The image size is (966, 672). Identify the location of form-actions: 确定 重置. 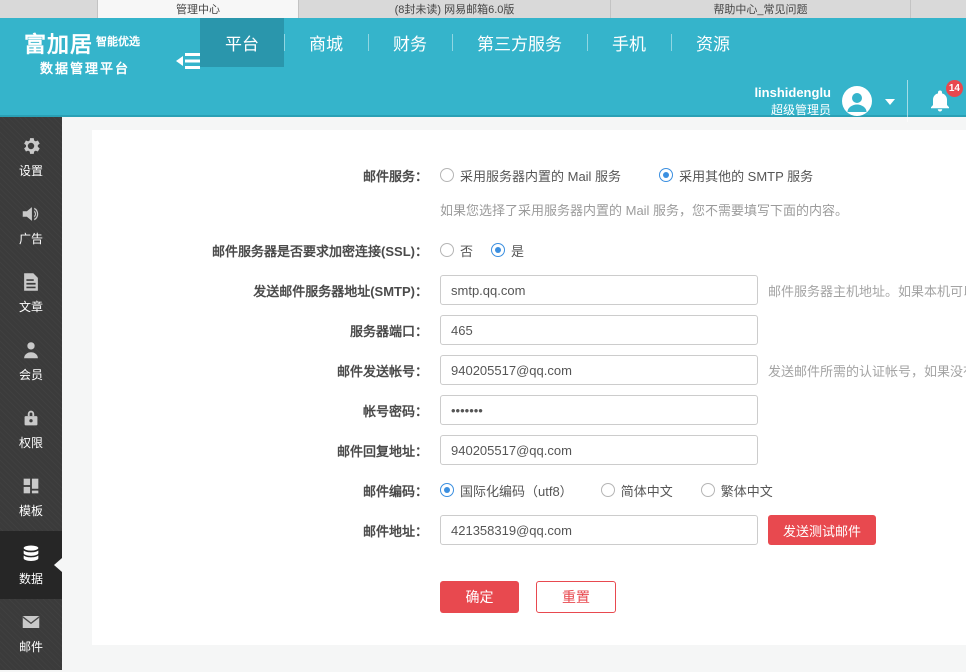
(703, 597).